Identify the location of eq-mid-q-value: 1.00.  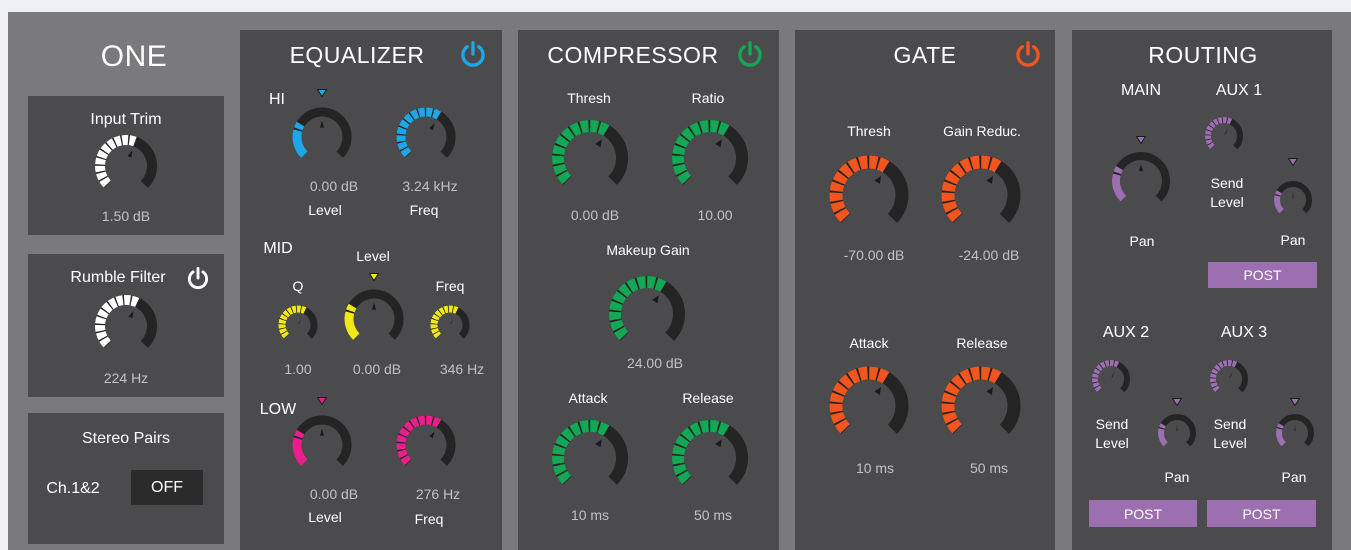
(298, 369).